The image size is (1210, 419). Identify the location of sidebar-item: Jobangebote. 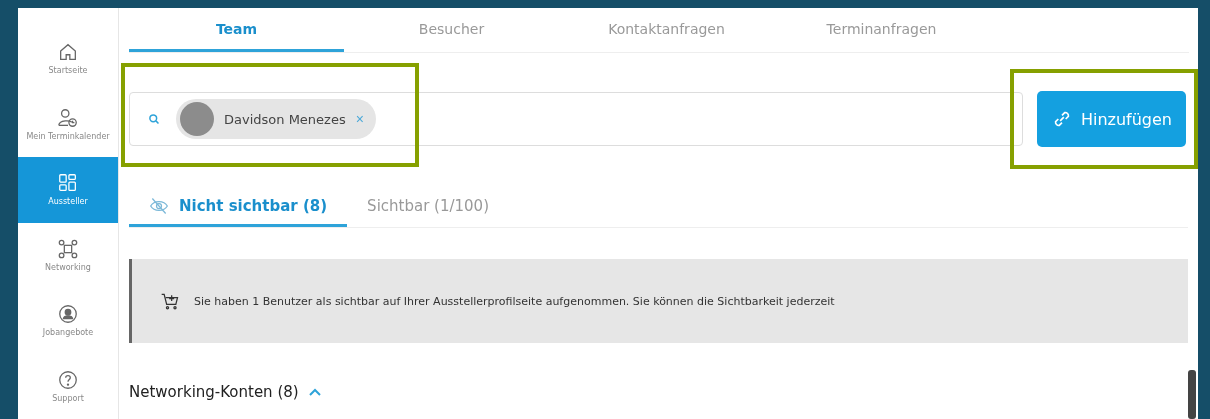
(68, 321).